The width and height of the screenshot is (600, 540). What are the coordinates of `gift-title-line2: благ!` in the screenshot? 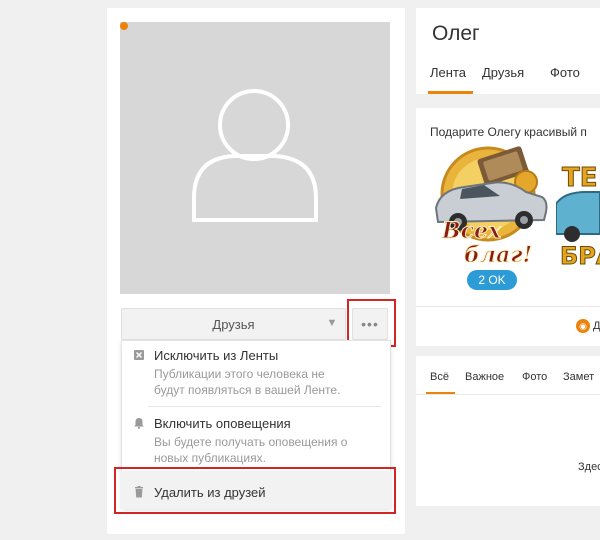 It's located at (498, 255).